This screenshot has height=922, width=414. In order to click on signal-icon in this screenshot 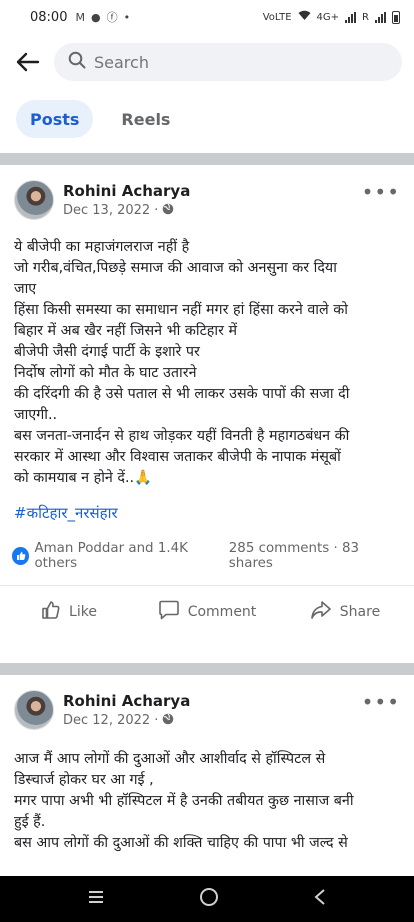, I will do `click(351, 17)`.